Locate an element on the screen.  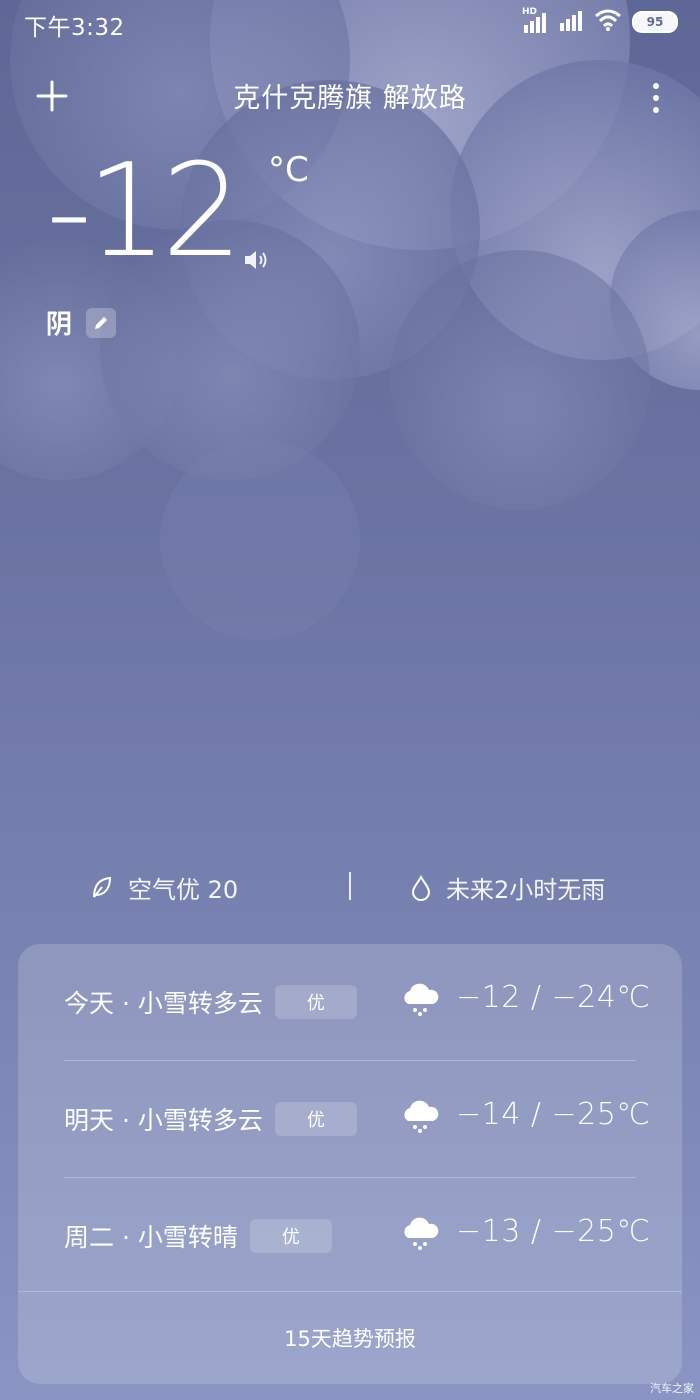
status-bar: 下午3:32 HD 95 is located at coordinates (350, 23).